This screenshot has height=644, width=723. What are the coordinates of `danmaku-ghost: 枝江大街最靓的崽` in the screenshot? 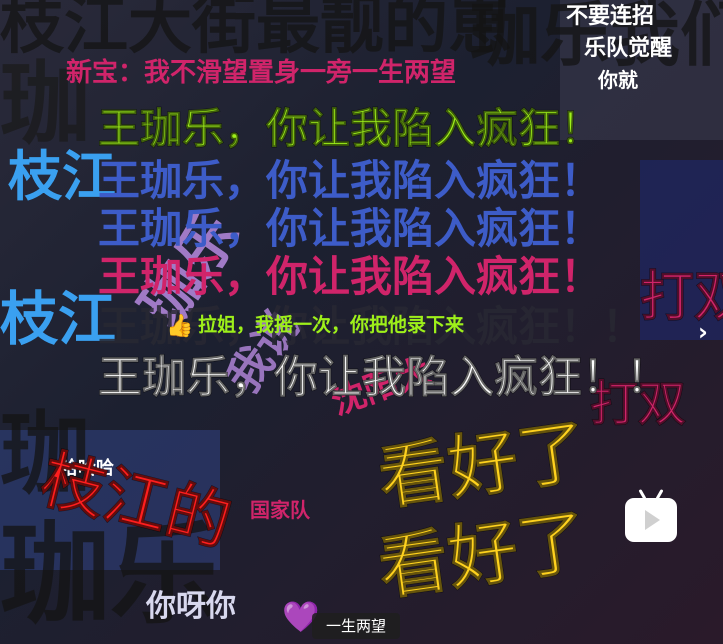 It's located at (256, 31).